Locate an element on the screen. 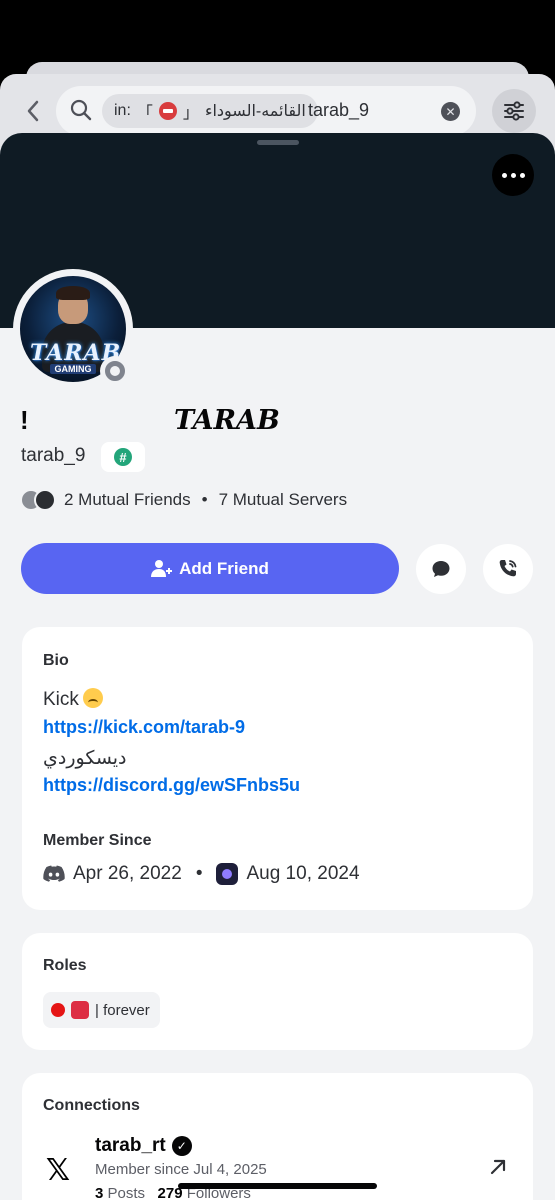  back-button is located at coordinates (33, 111).